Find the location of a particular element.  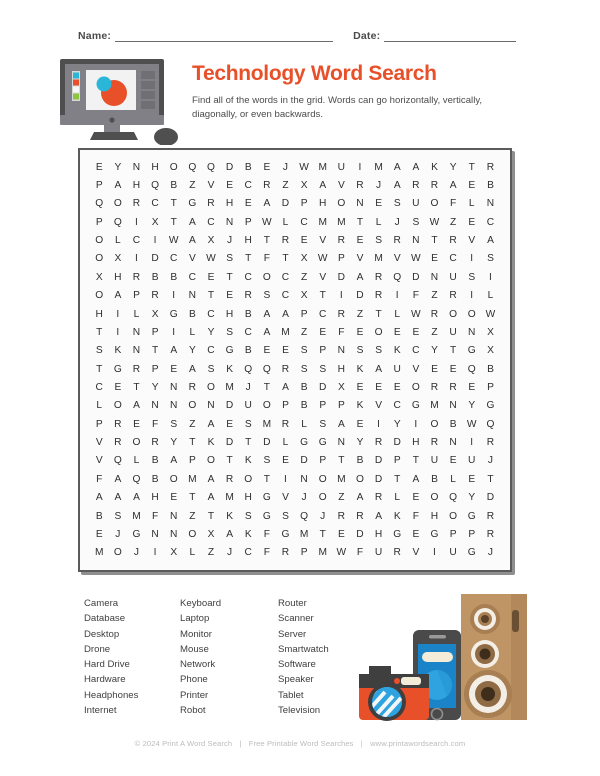

name-input-line is located at coordinates (224, 36).